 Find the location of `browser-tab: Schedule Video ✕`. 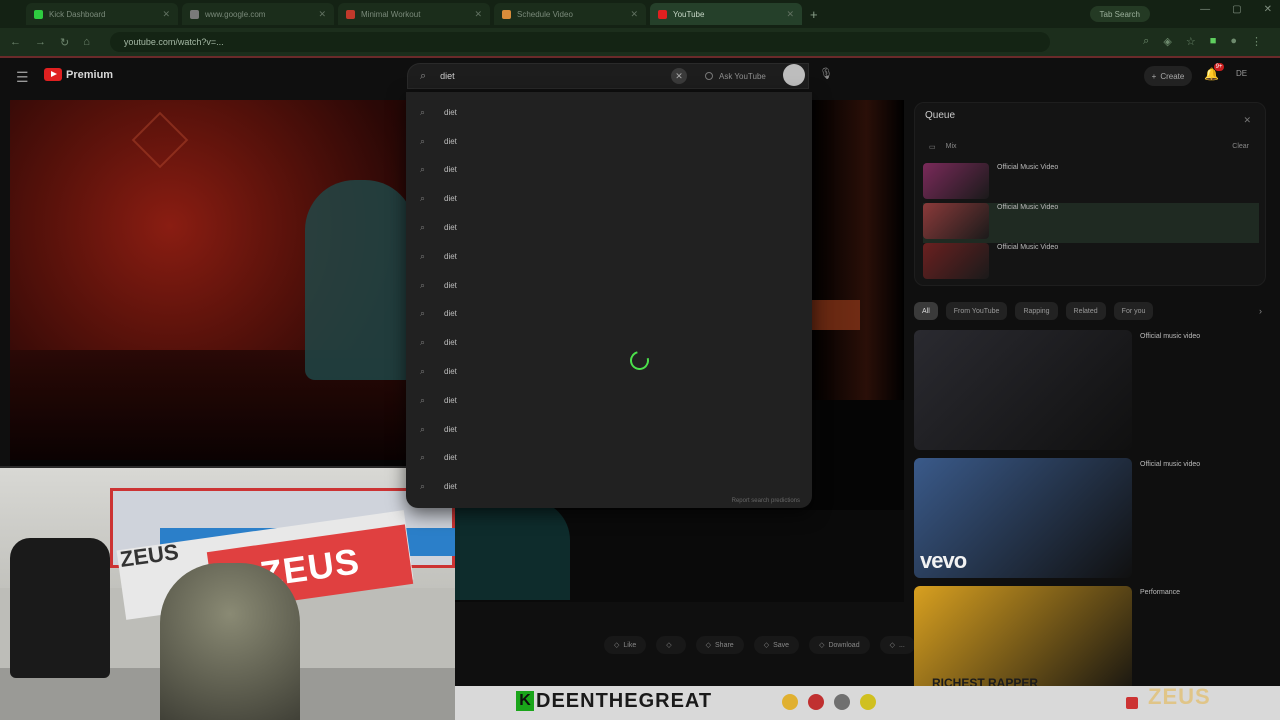

browser-tab: Schedule Video ✕ is located at coordinates (570, 14).